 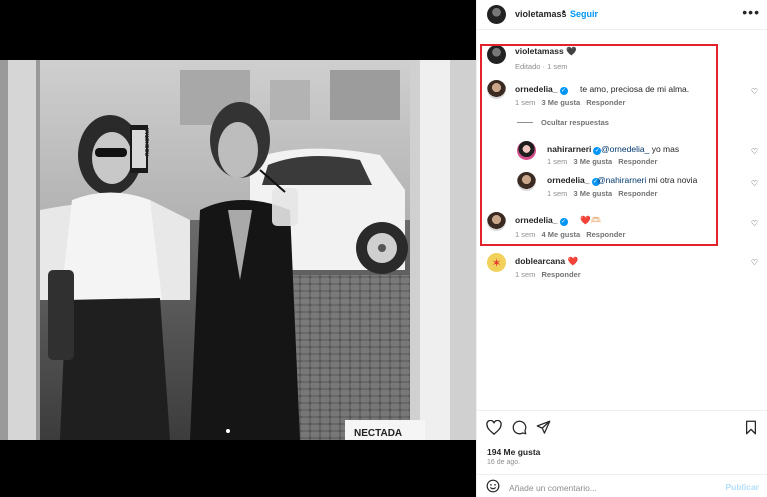 I want to click on post-date: 16 de ago., so click(x=504, y=462).